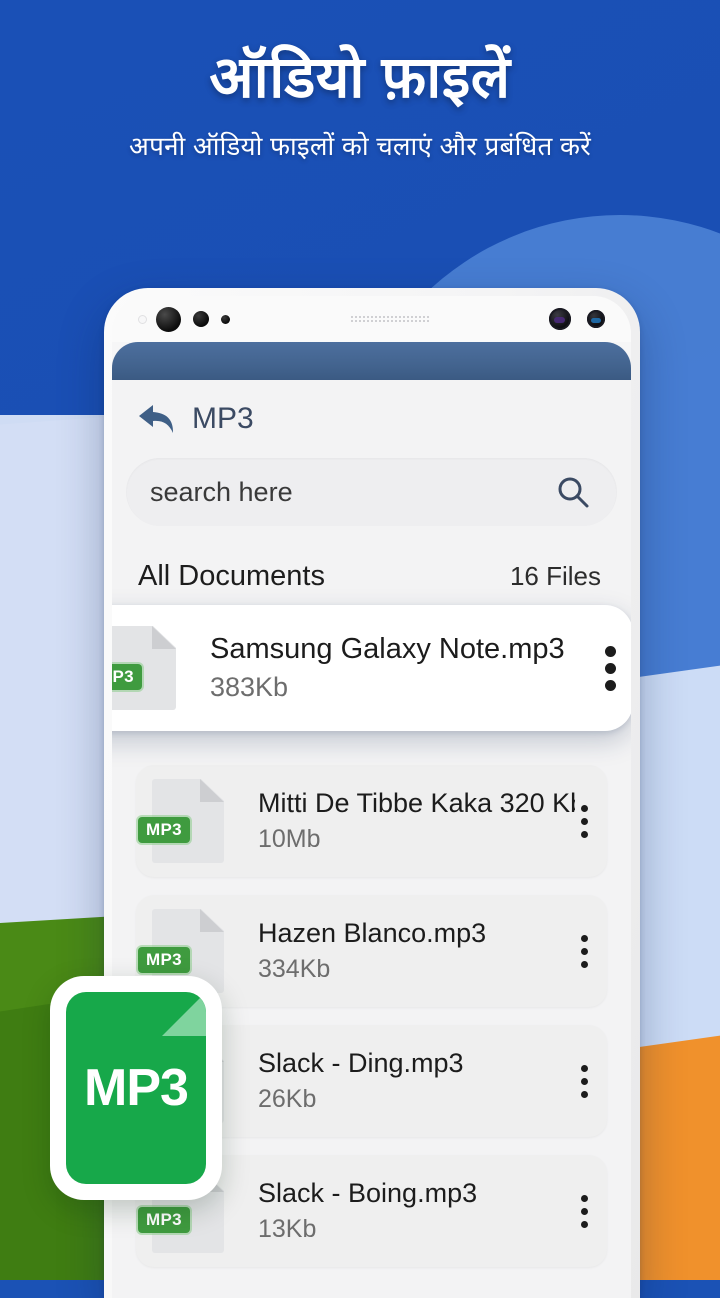  What do you see at coordinates (361, 1063) in the screenshot?
I see `file-name: Slack - Ding.mp3` at bounding box center [361, 1063].